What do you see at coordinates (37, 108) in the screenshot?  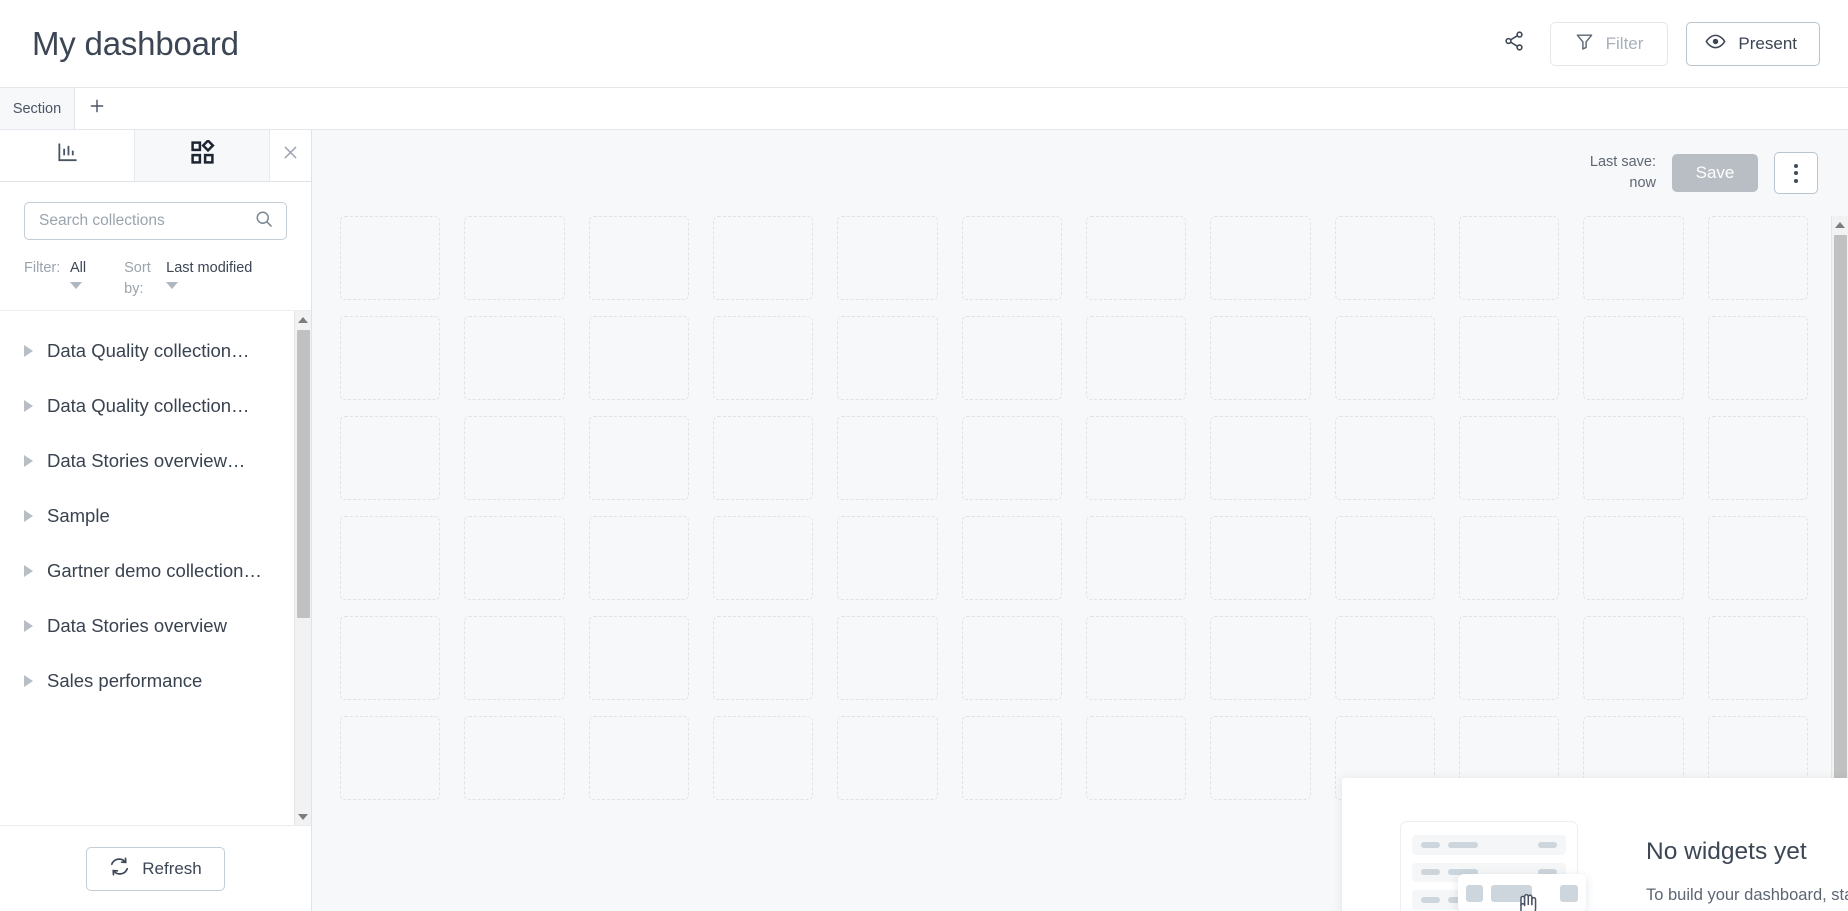 I see `section-tab: Section` at bounding box center [37, 108].